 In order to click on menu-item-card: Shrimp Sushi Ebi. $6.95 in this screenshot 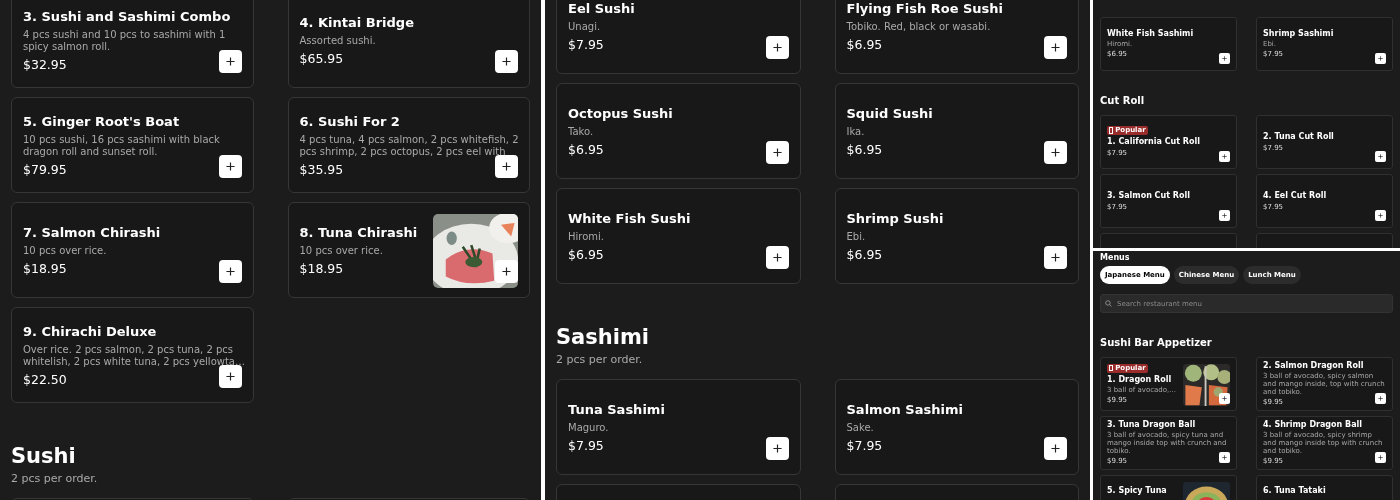, I will do `click(956, 236)`.